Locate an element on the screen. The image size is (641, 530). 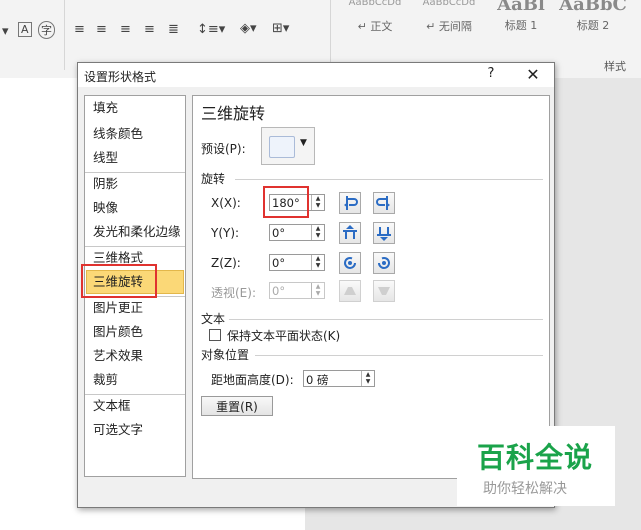
align-left-icon: ≡ is located at coordinates (79, 29).